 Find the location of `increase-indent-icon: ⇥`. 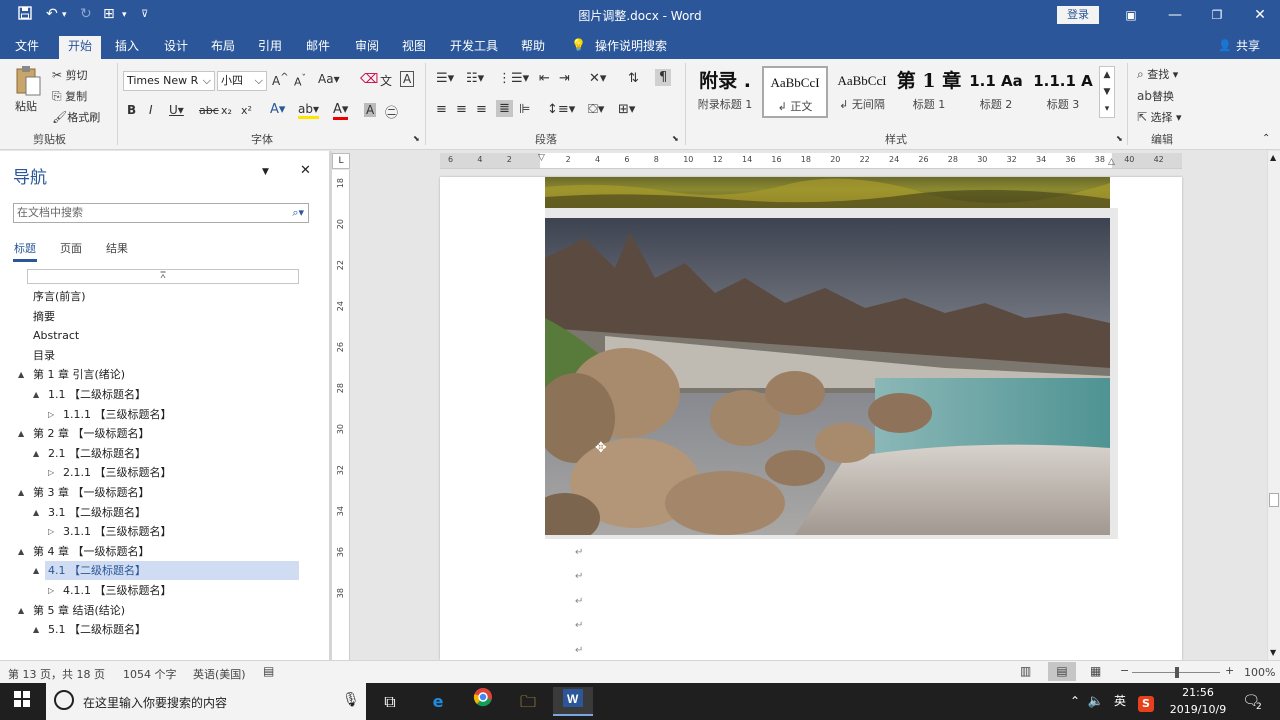

increase-indent-icon: ⇥ is located at coordinates (564, 78).